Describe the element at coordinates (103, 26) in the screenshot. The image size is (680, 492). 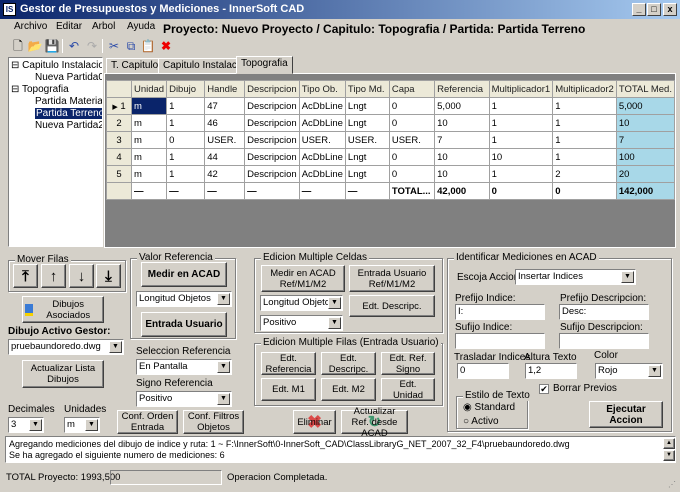
I see `menu-arbol: Arbol` at that location.